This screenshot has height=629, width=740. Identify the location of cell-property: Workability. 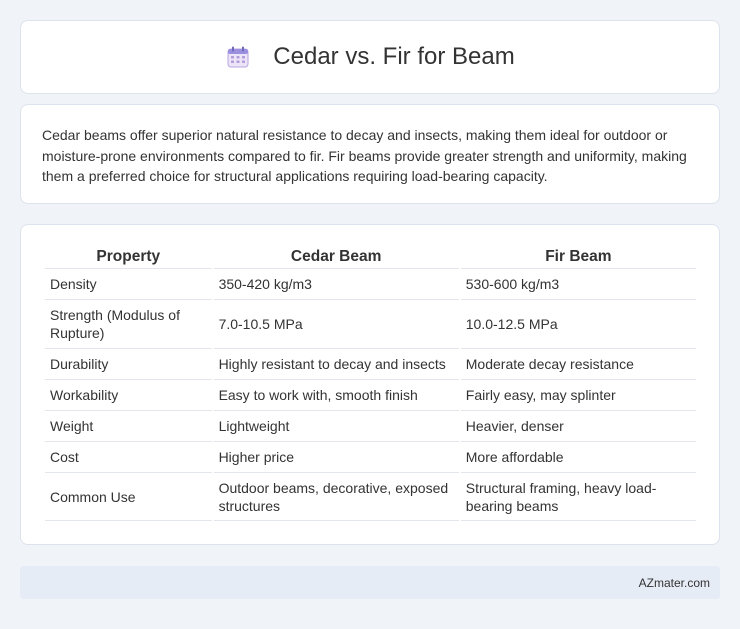
(128, 395).